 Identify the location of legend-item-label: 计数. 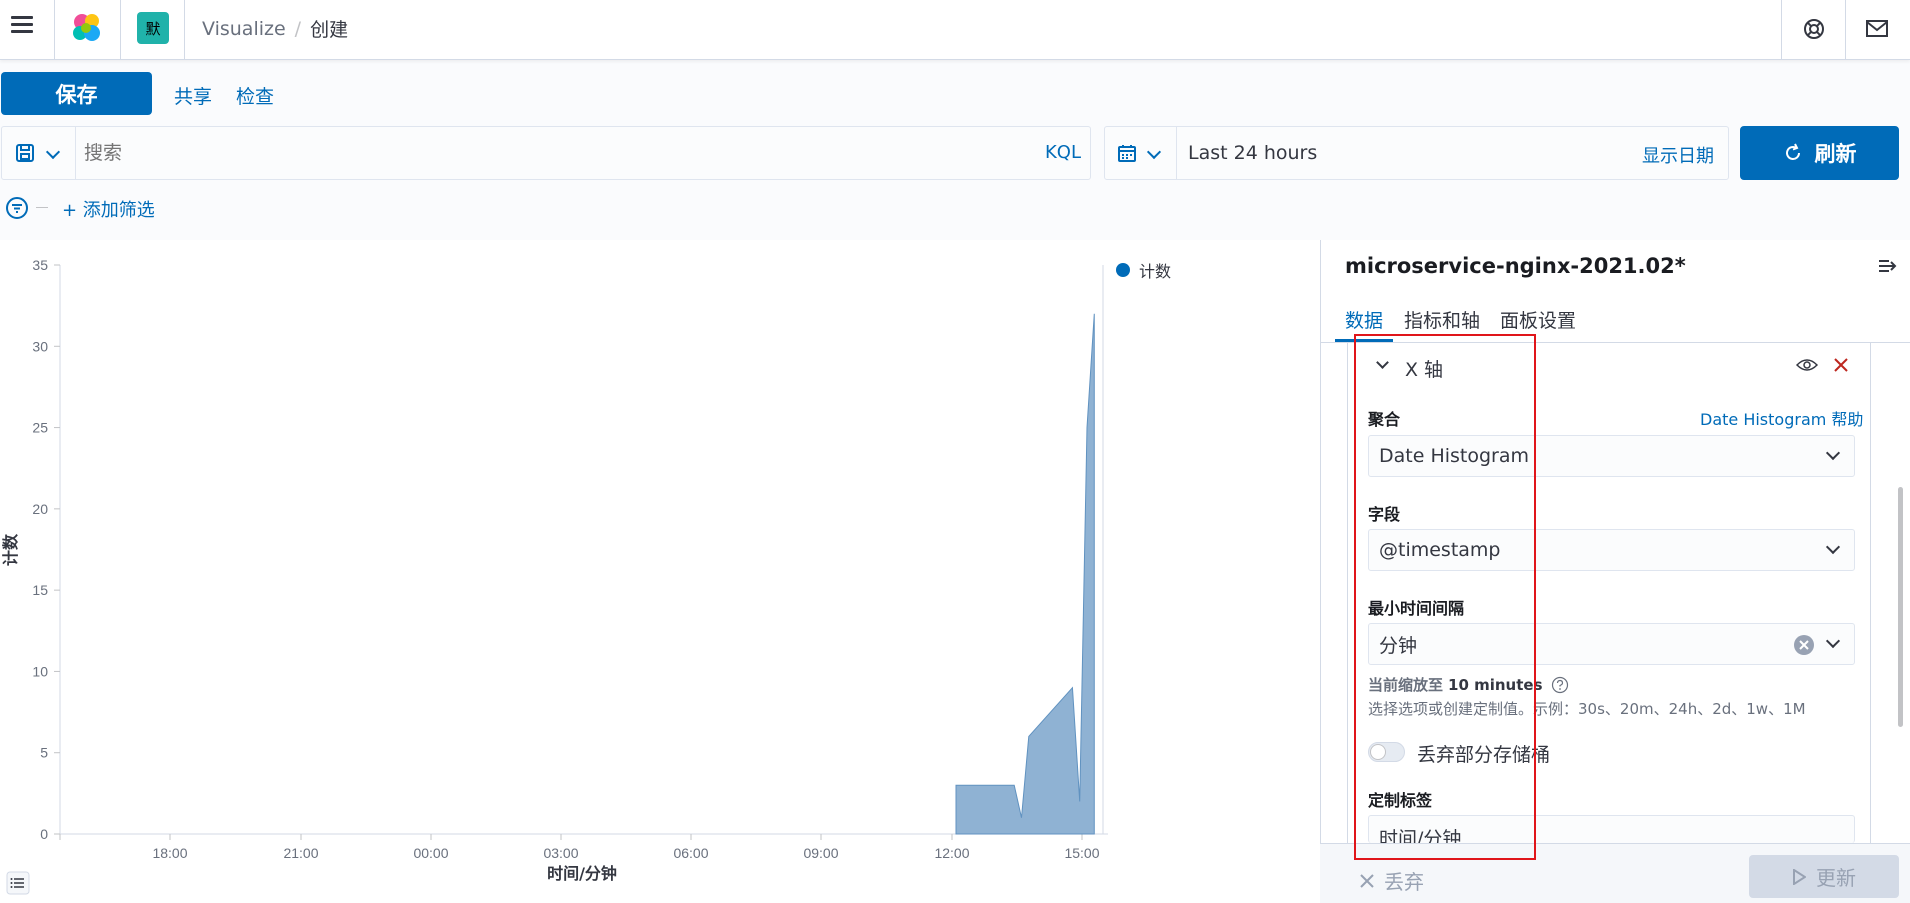
(1155, 270).